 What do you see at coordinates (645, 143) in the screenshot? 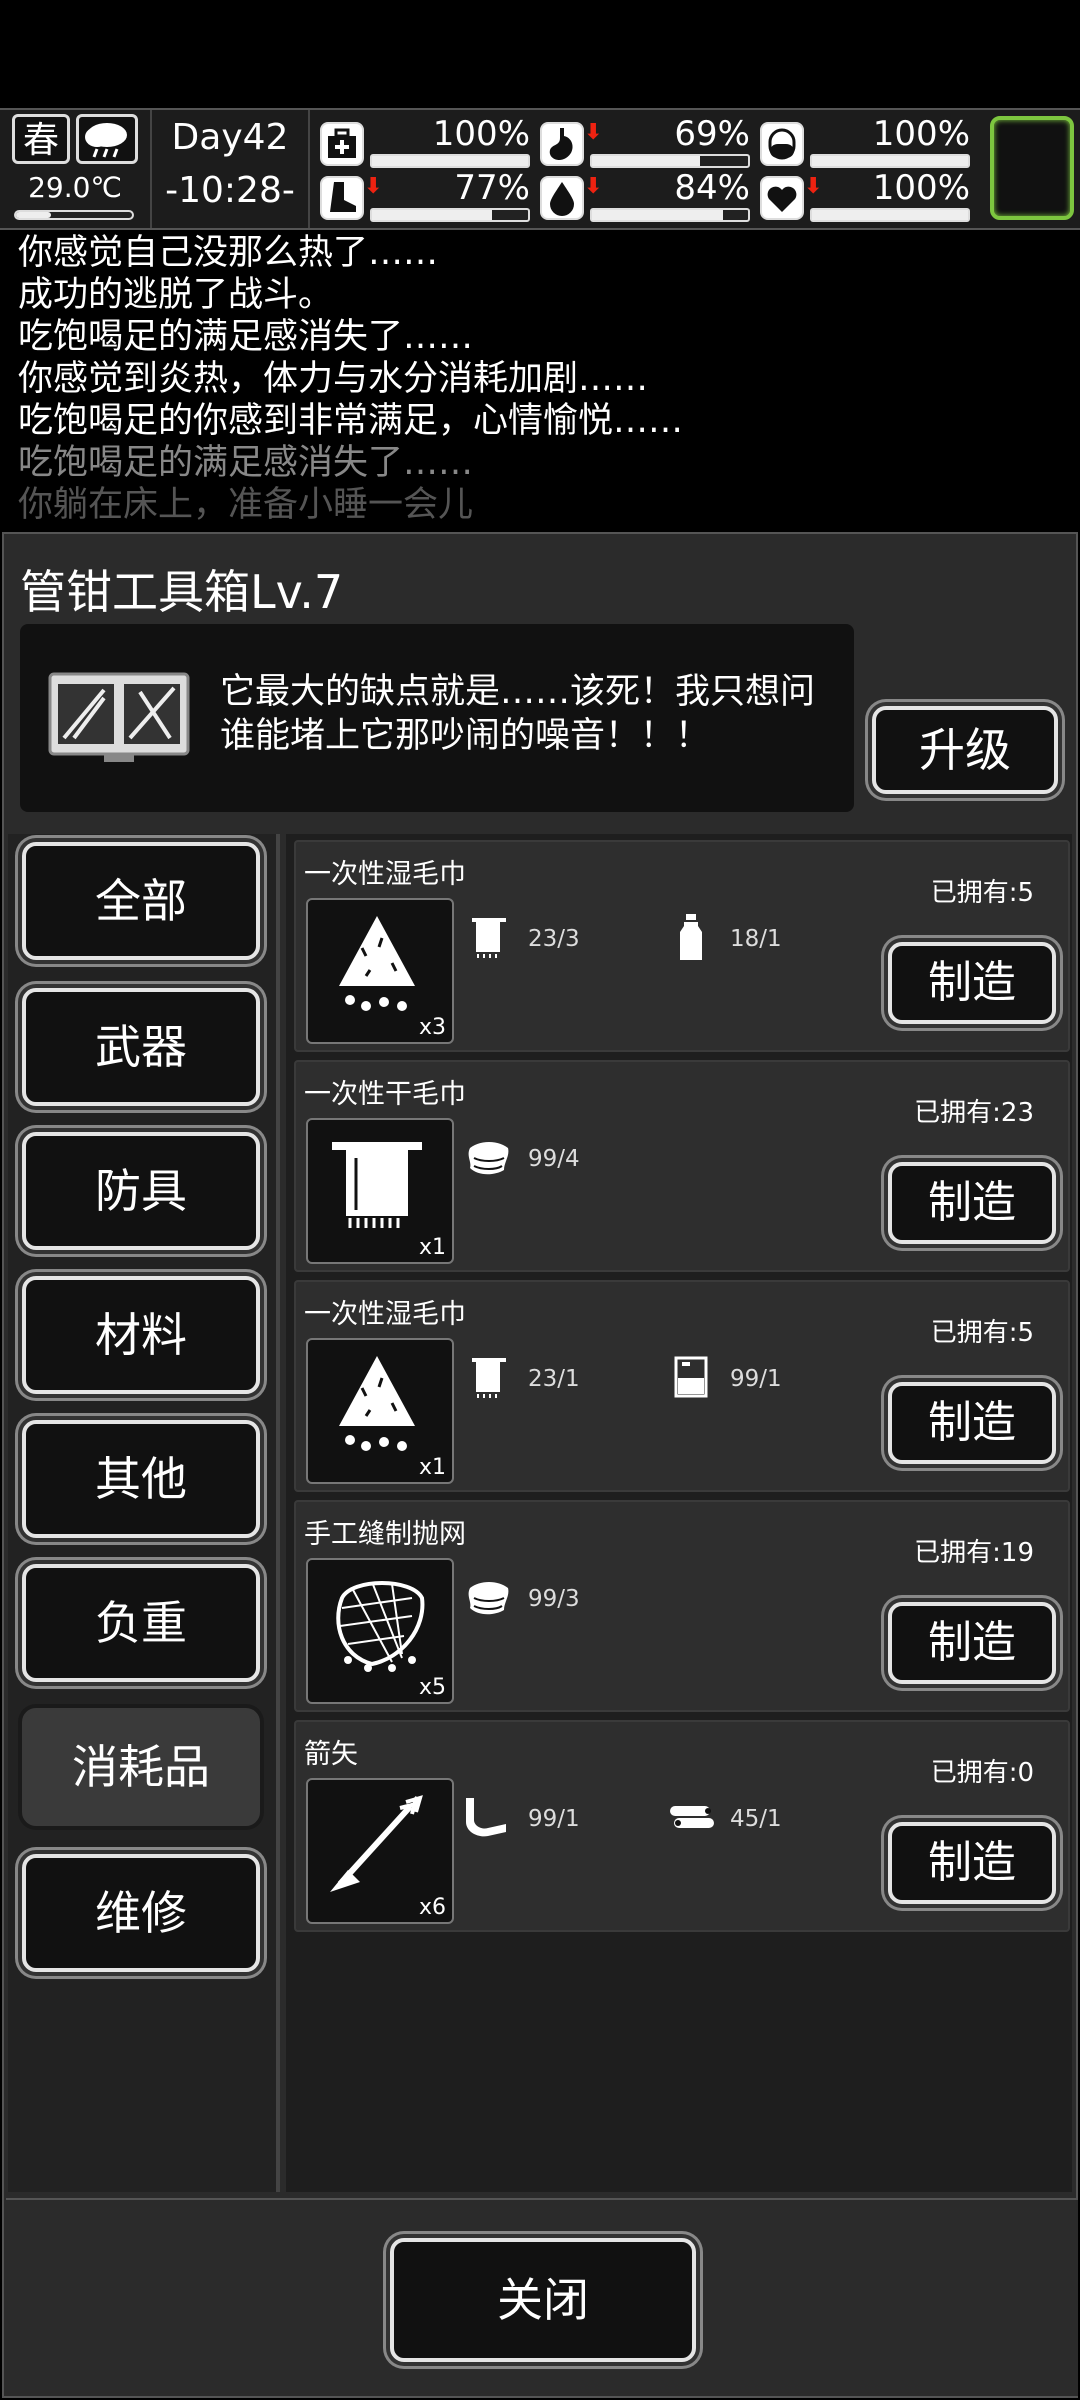
I see `stat-hunger: ⬇ 69%` at bounding box center [645, 143].